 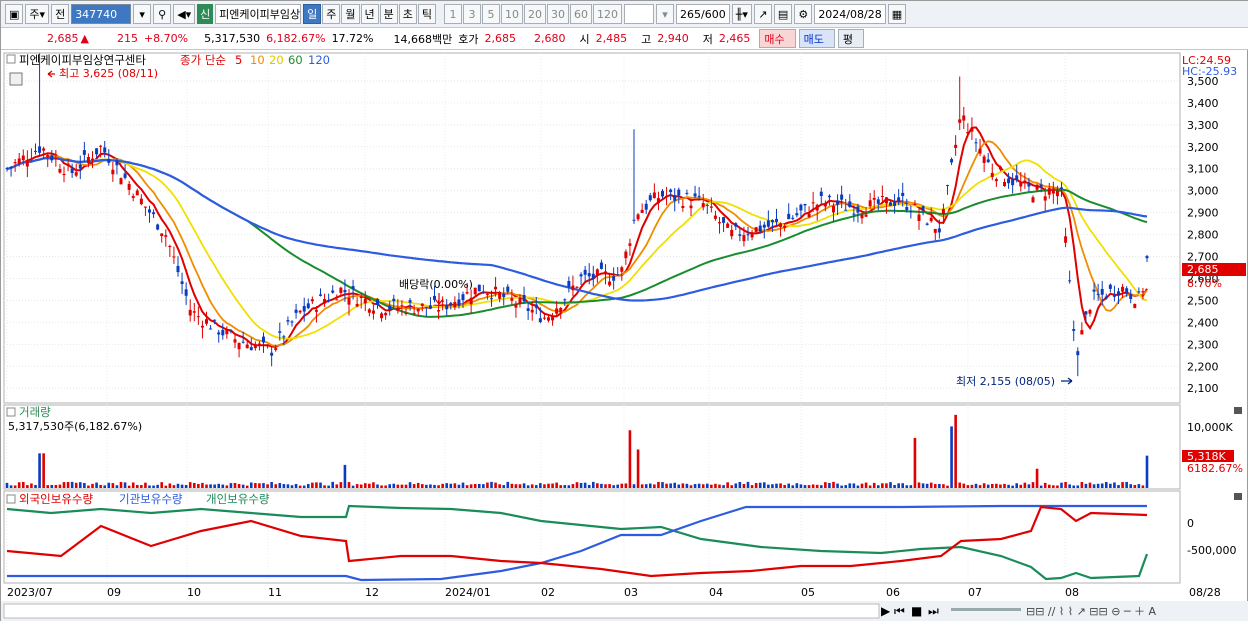 What do you see at coordinates (441, 611) in the screenshot?
I see `scroll-track` at bounding box center [441, 611].